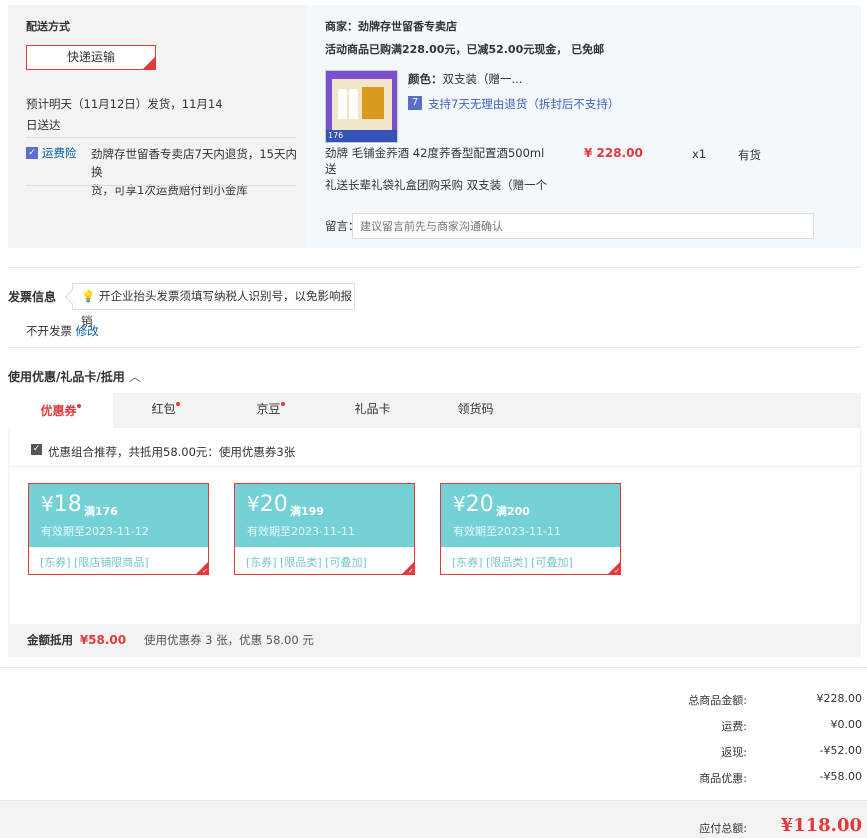  Describe the element at coordinates (846, 724) in the screenshot. I see `summary-value: ¥0.00` at that location.